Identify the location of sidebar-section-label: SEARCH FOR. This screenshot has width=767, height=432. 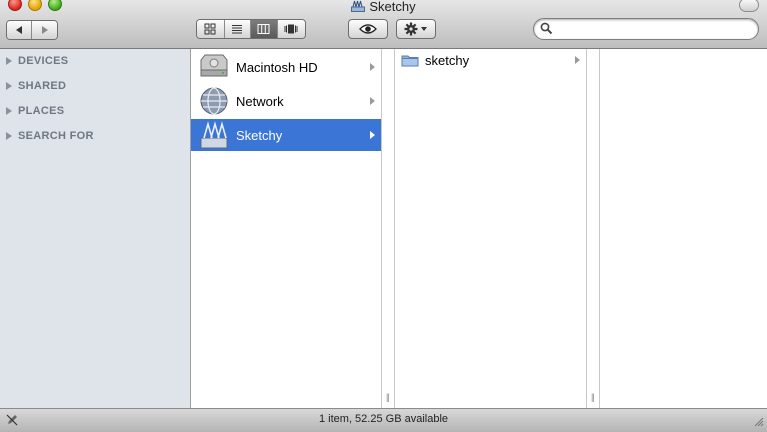
(56, 136).